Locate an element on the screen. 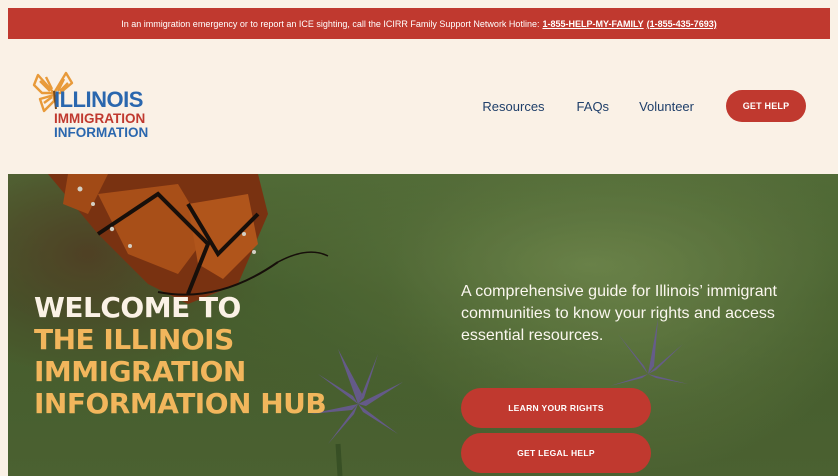 The height and width of the screenshot is (476, 838). logo-line-immigration: IMMIGRATION is located at coordinates (100, 118).